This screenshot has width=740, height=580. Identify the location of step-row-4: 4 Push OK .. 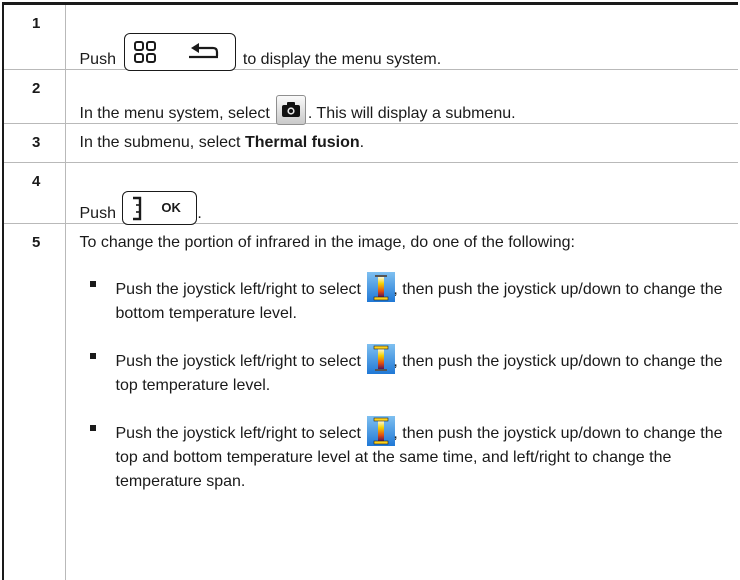
(370, 193).